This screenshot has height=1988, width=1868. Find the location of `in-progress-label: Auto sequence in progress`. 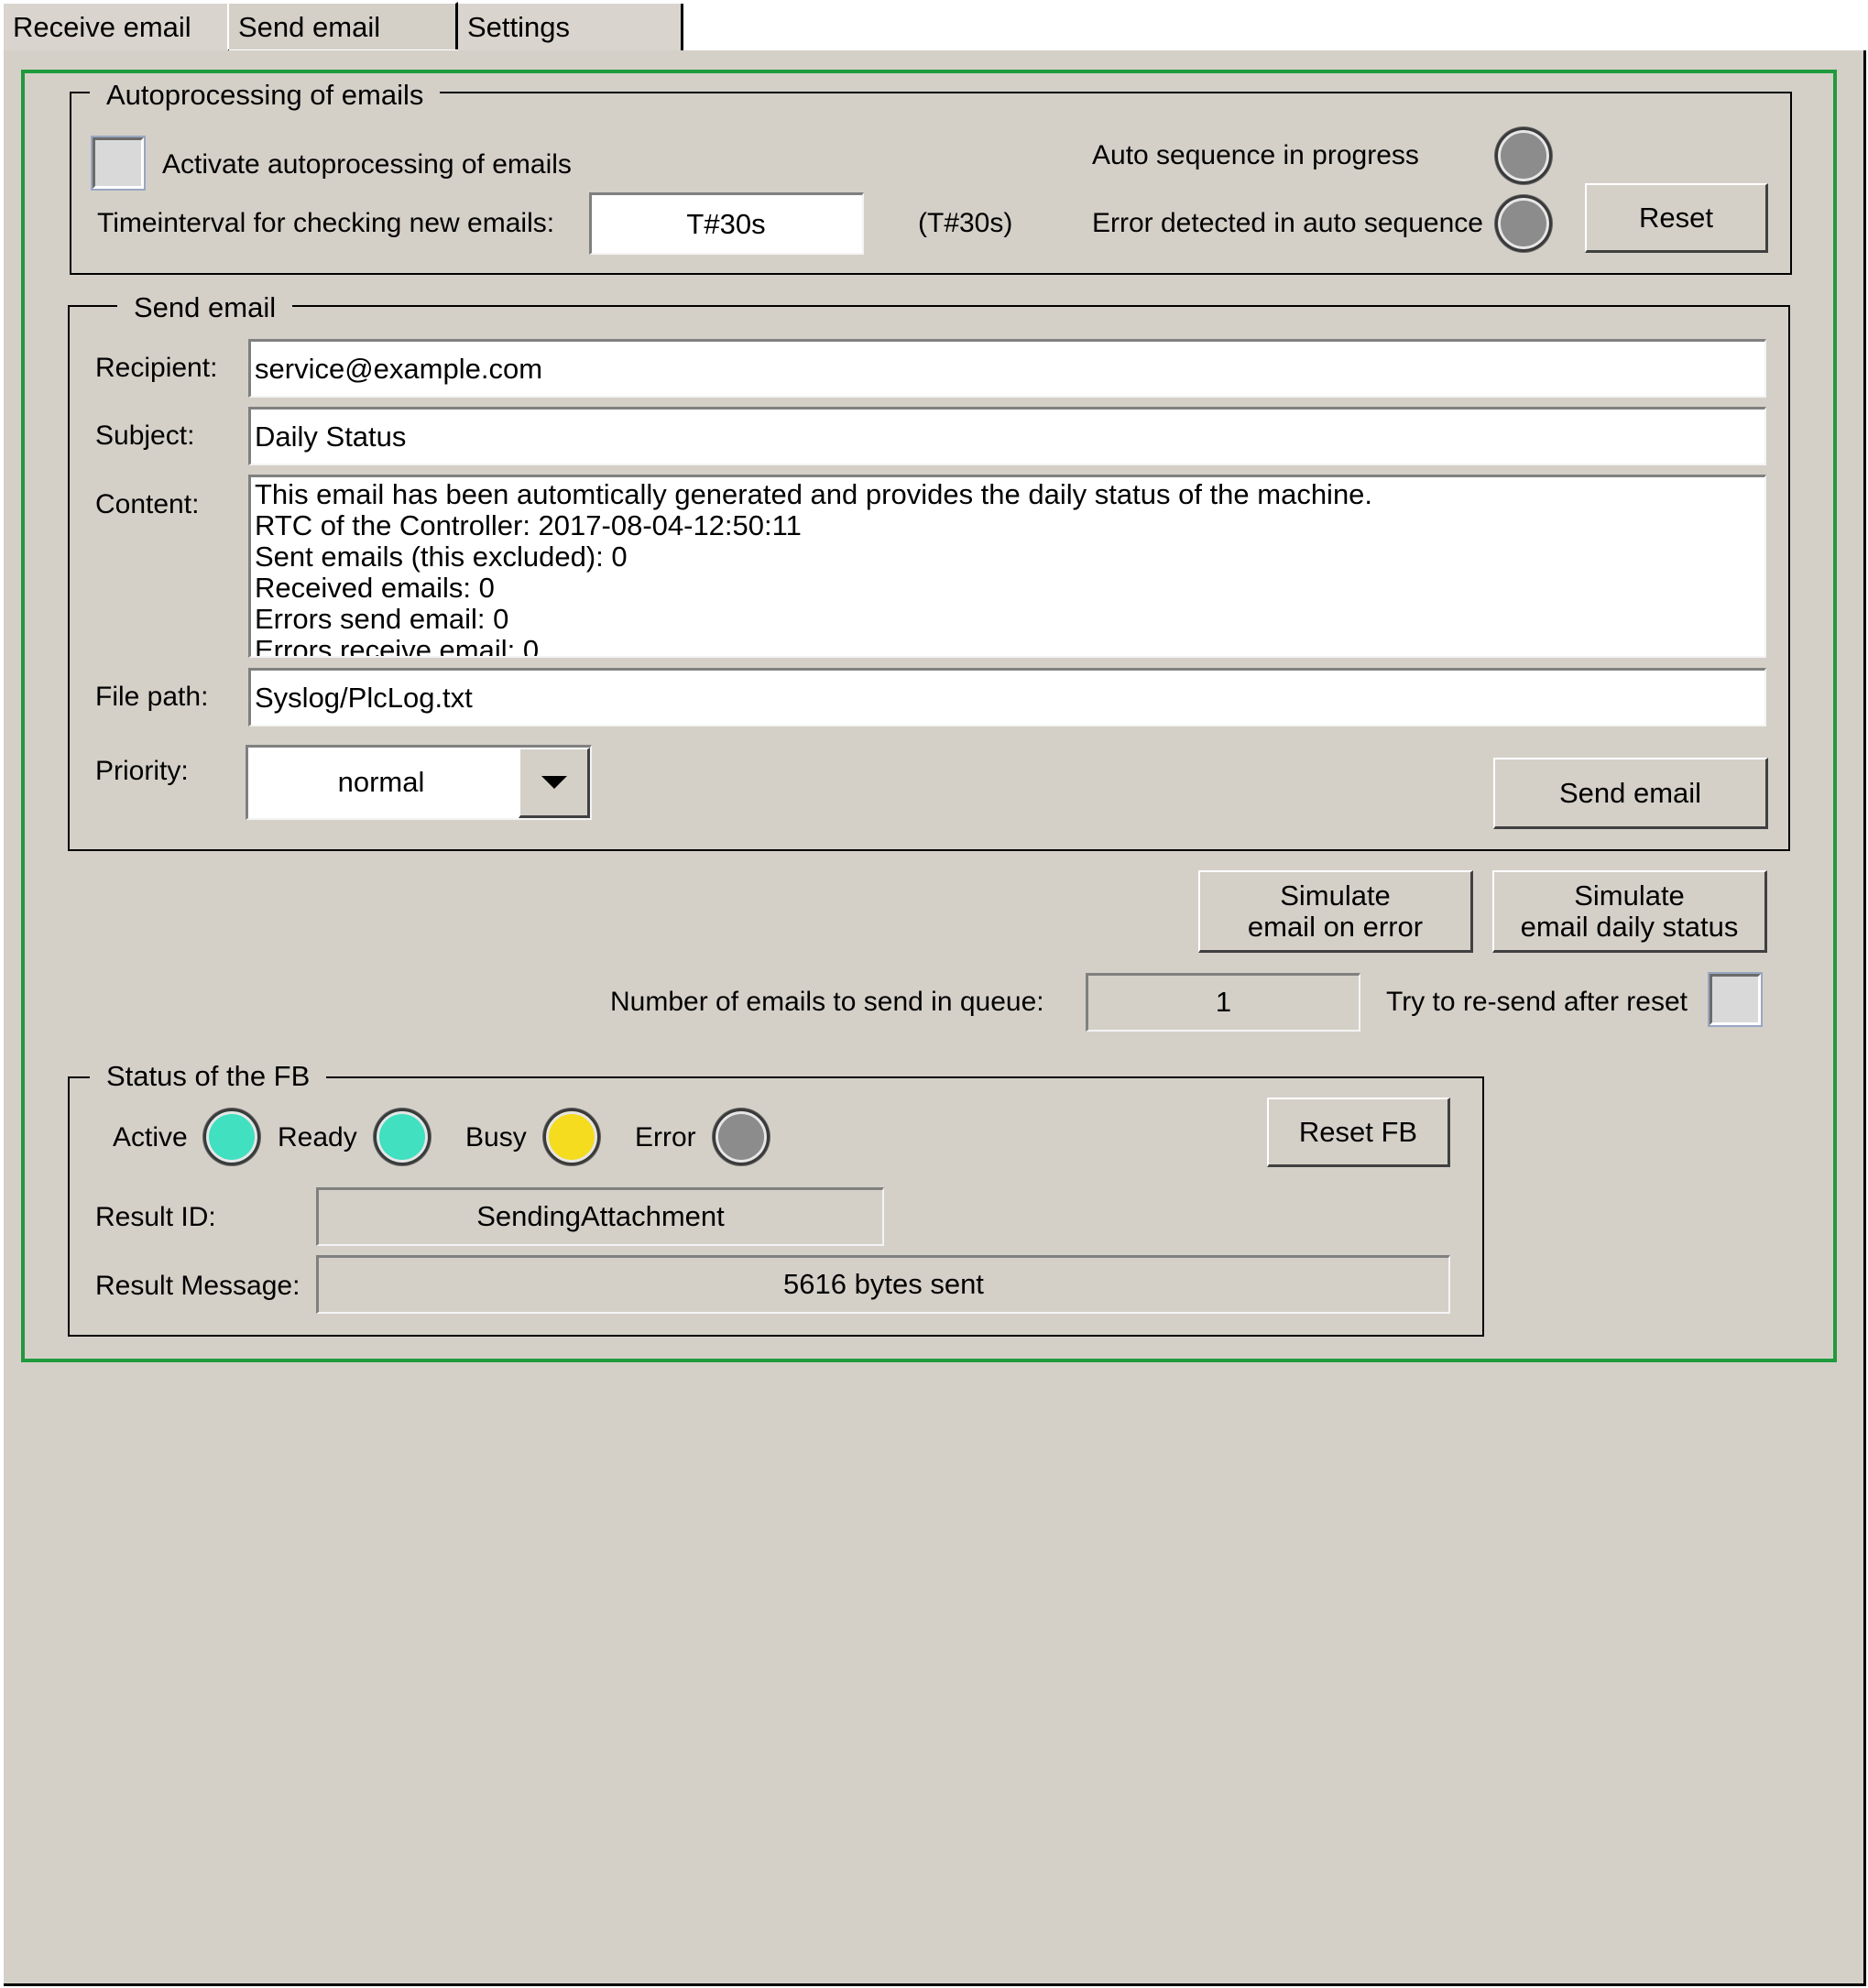

in-progress-label: Auto sequence in progress is located at coordinates (1255, 155).